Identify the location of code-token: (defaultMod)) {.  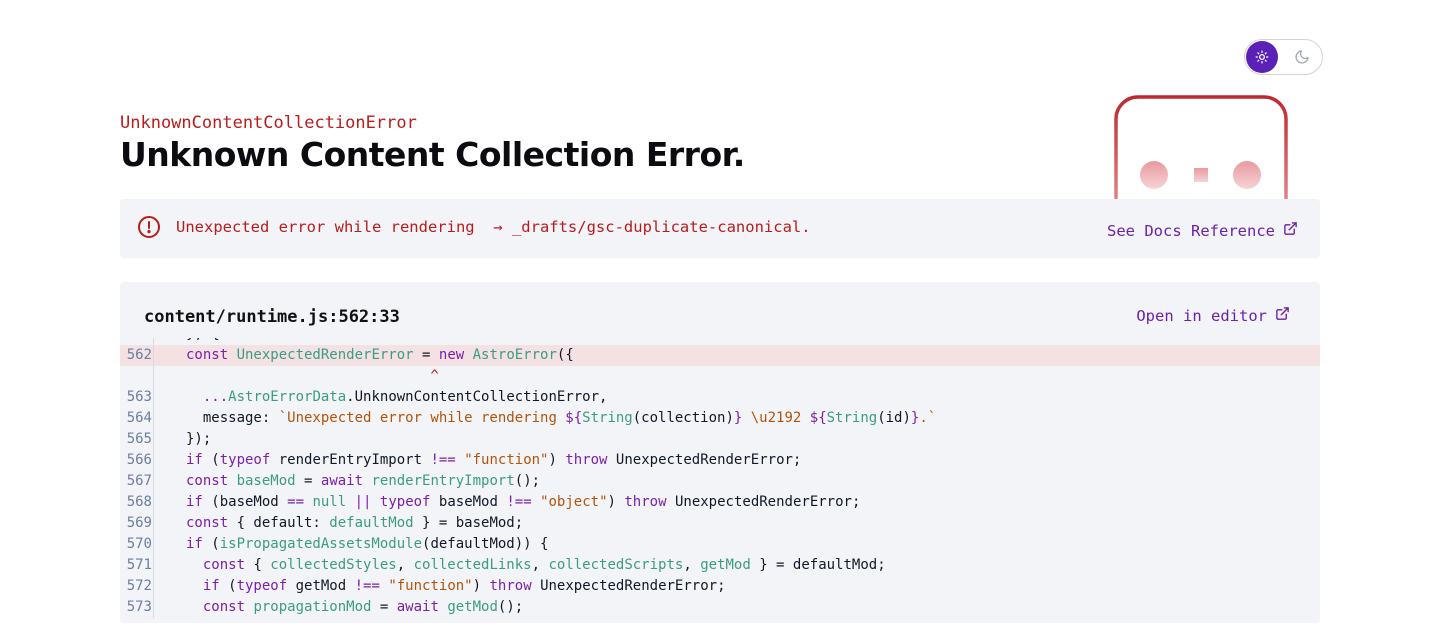
(485, 544).